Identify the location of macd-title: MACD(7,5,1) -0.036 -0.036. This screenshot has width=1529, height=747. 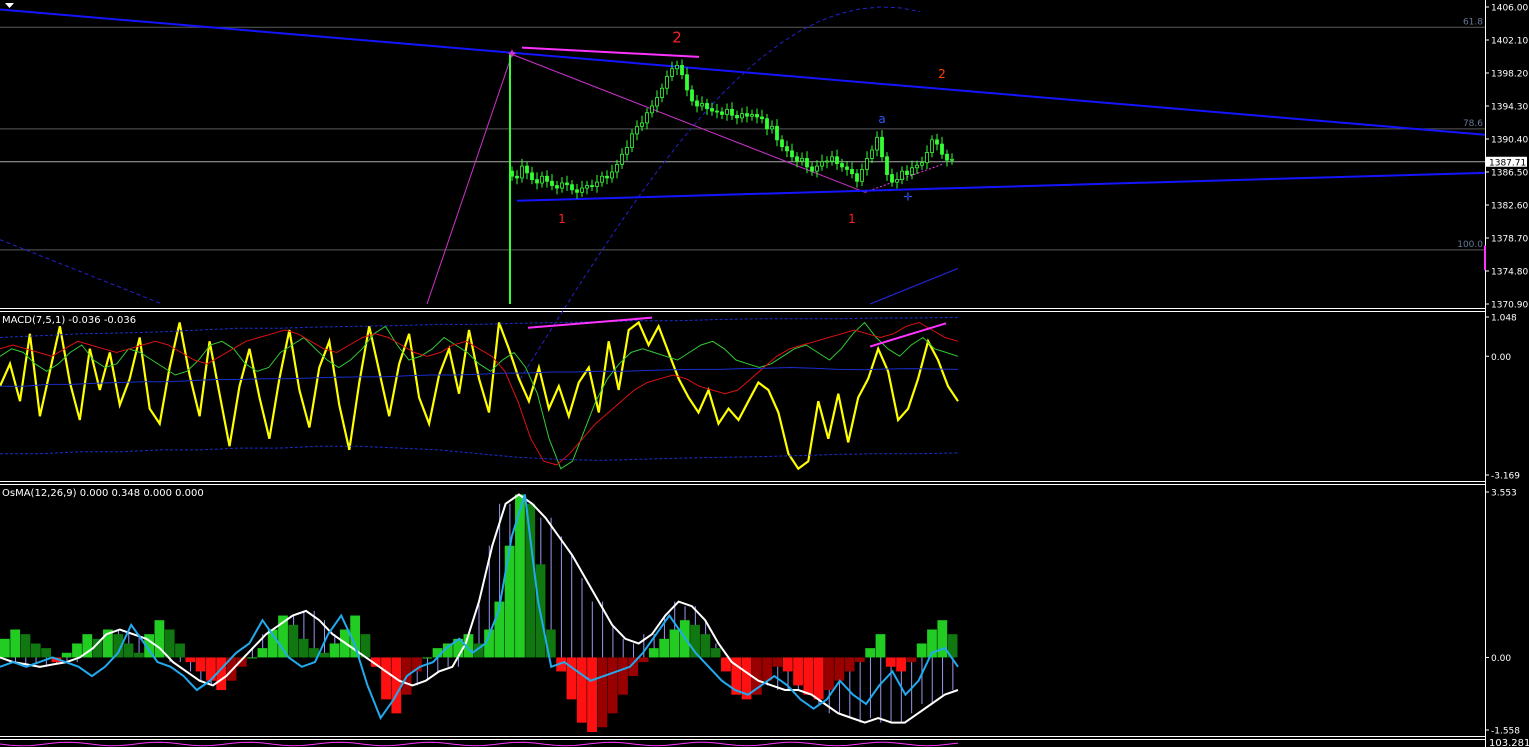
(69, 320).